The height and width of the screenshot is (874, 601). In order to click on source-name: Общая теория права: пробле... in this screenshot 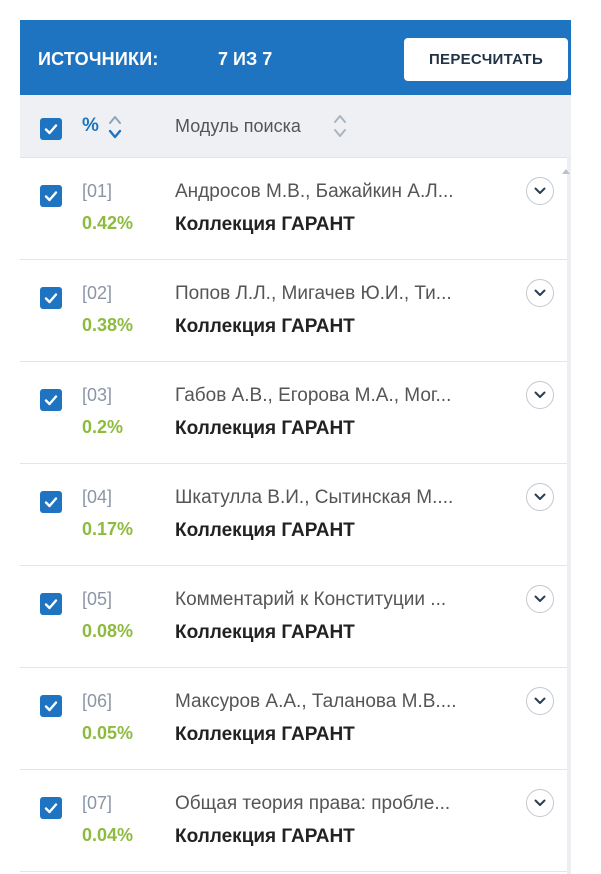, I will do `click(340, 804)`.